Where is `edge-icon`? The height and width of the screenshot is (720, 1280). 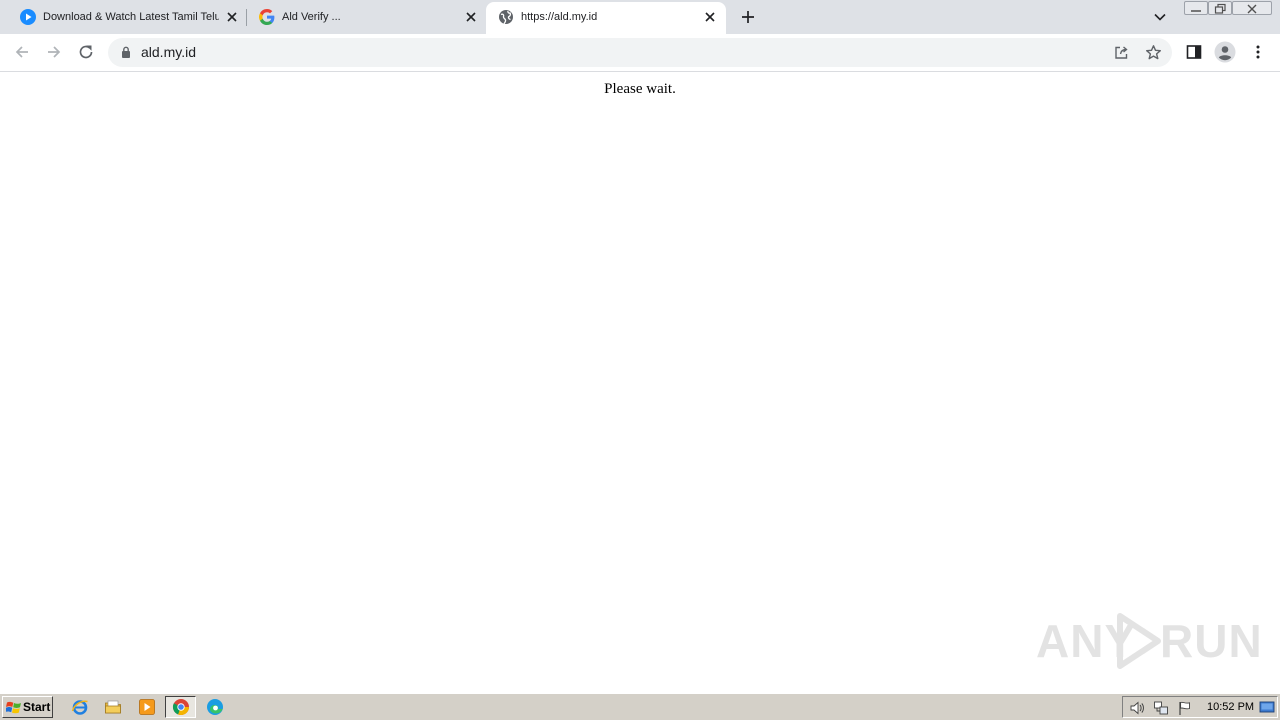
edge-icon is located at coordinates (215, 707).